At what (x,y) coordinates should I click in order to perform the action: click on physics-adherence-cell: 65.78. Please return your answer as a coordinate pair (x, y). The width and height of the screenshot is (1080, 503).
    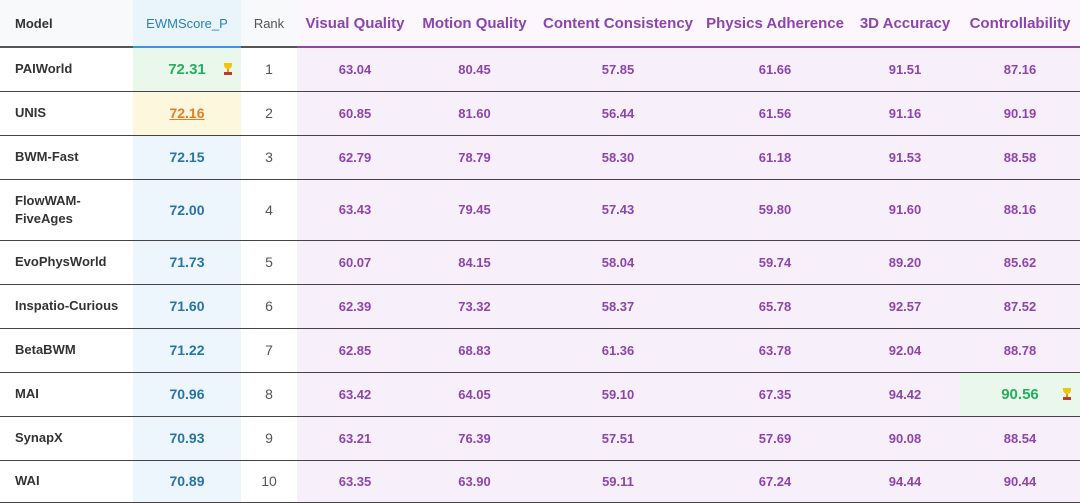
    Looking at the image, I should click on (775, 306).